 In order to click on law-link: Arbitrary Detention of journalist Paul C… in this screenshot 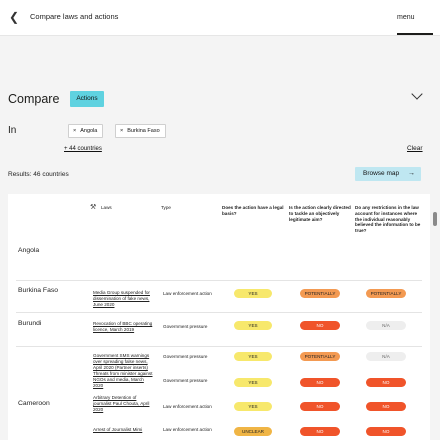, I will do `click(124, 403)`.